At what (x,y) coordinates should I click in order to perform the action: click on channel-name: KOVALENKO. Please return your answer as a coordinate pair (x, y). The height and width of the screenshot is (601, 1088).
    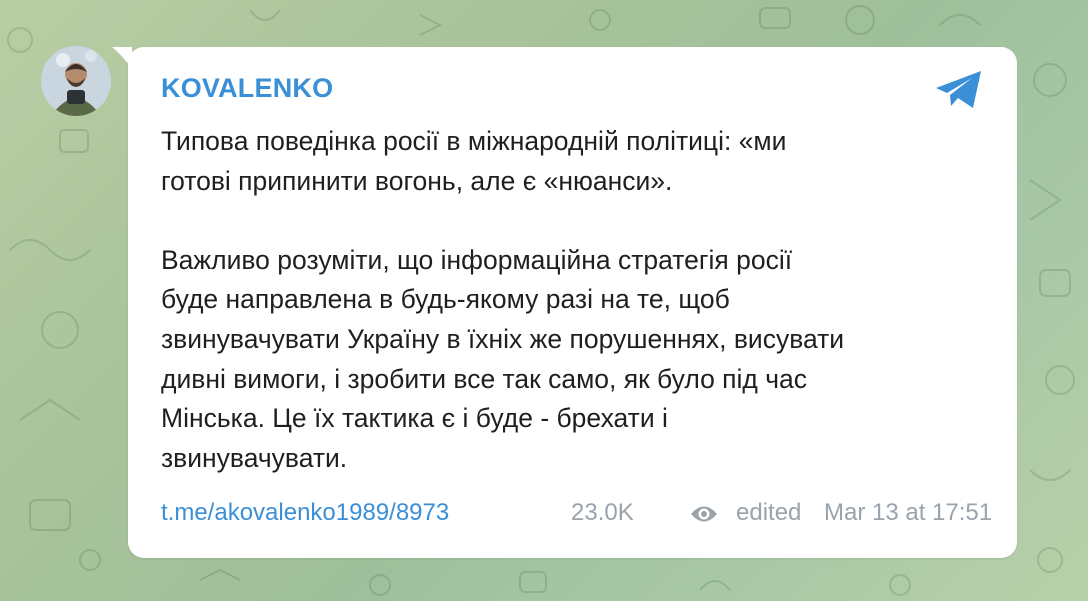
    Looking at the image, I should click on (247, 88).